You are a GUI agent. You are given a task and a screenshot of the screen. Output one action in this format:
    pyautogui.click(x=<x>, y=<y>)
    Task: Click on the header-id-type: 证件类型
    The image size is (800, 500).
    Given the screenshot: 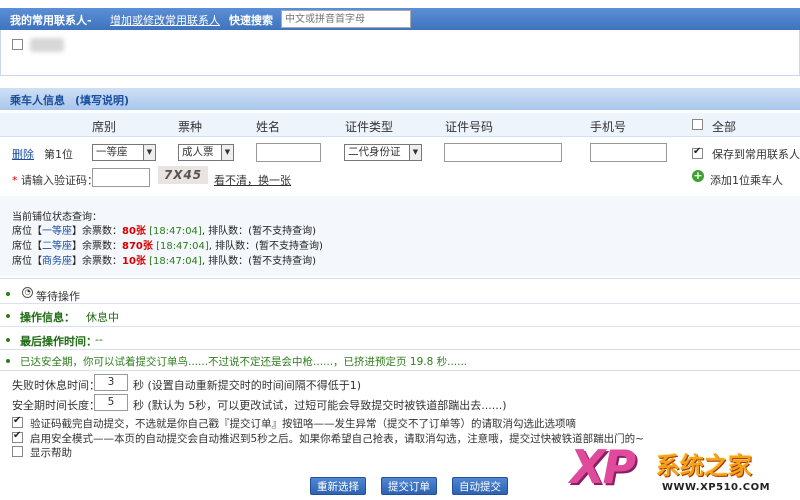 What is the action you would take?
    pyautogui.click(x=369, y=127)
    